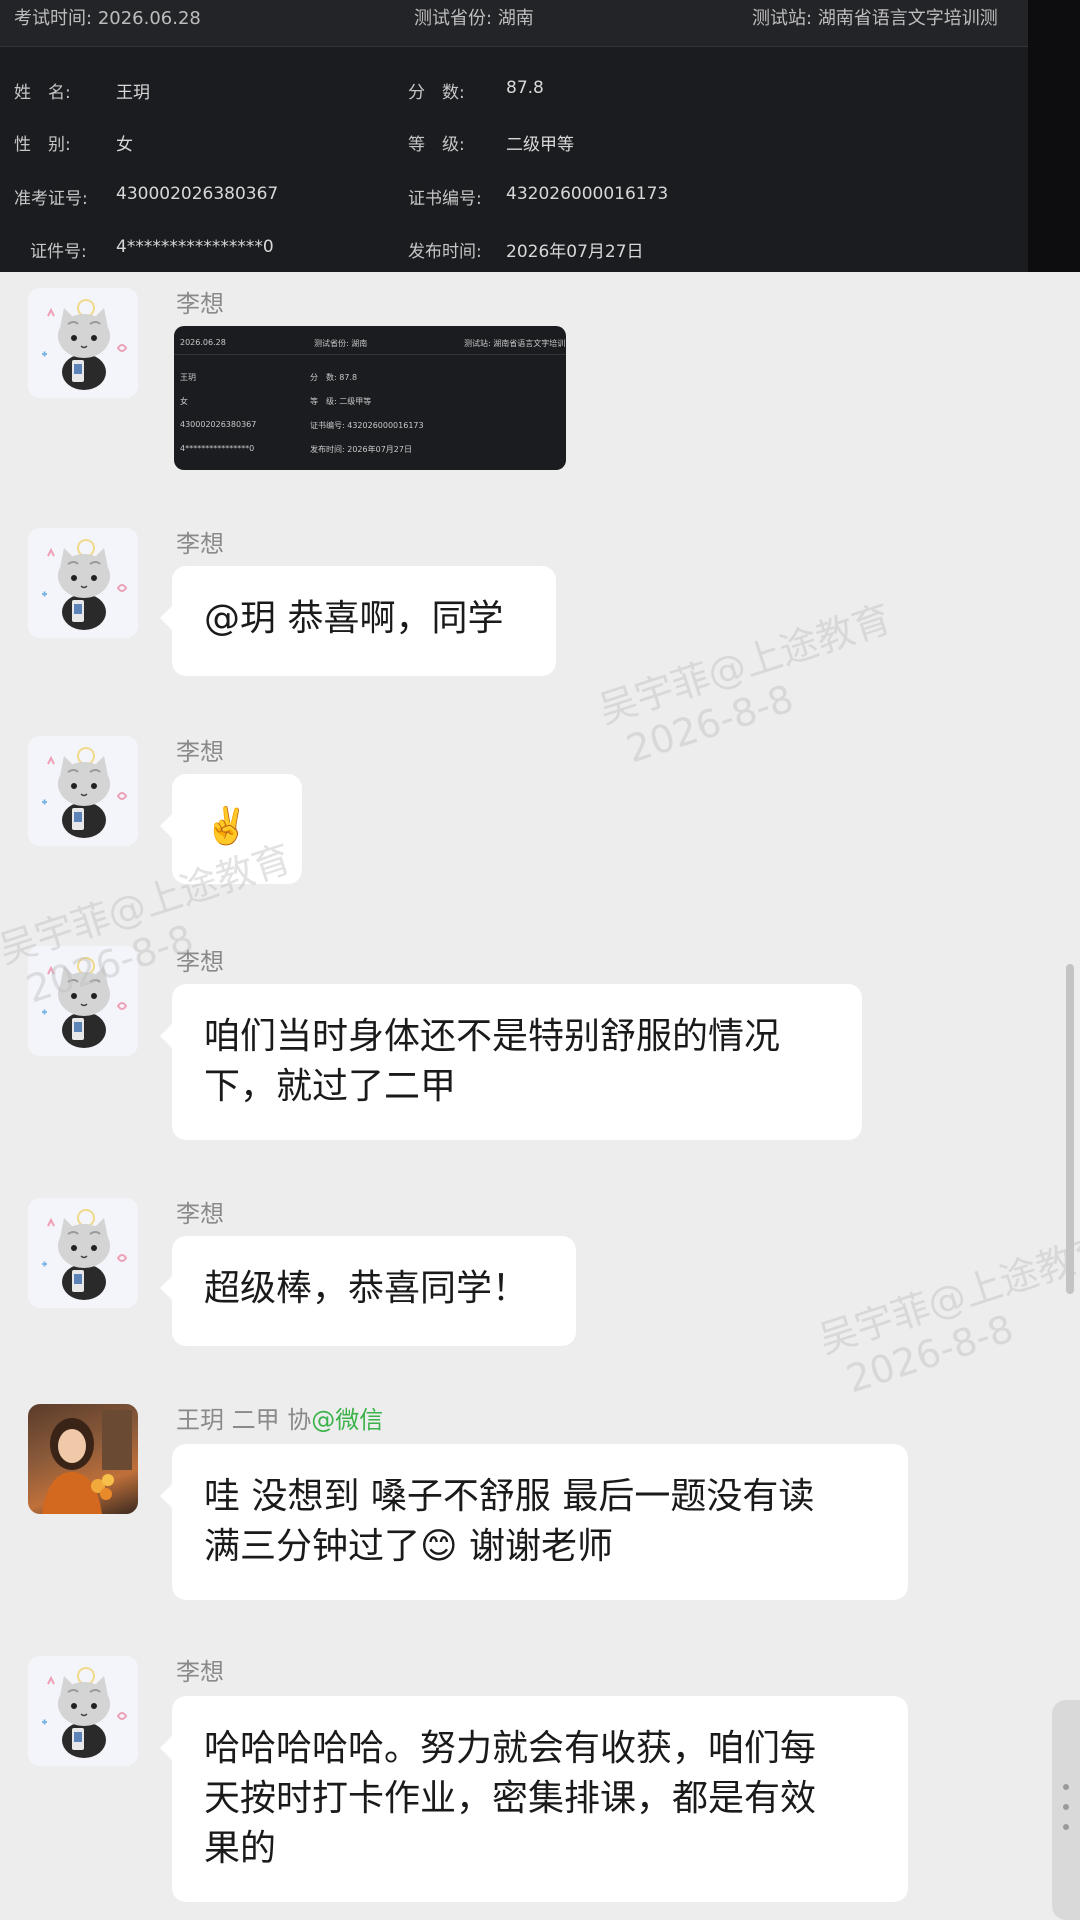  I want to click on message-line: 哈哈哈哈哈。努力就会有收获，咱们每, so click(510, 1748).